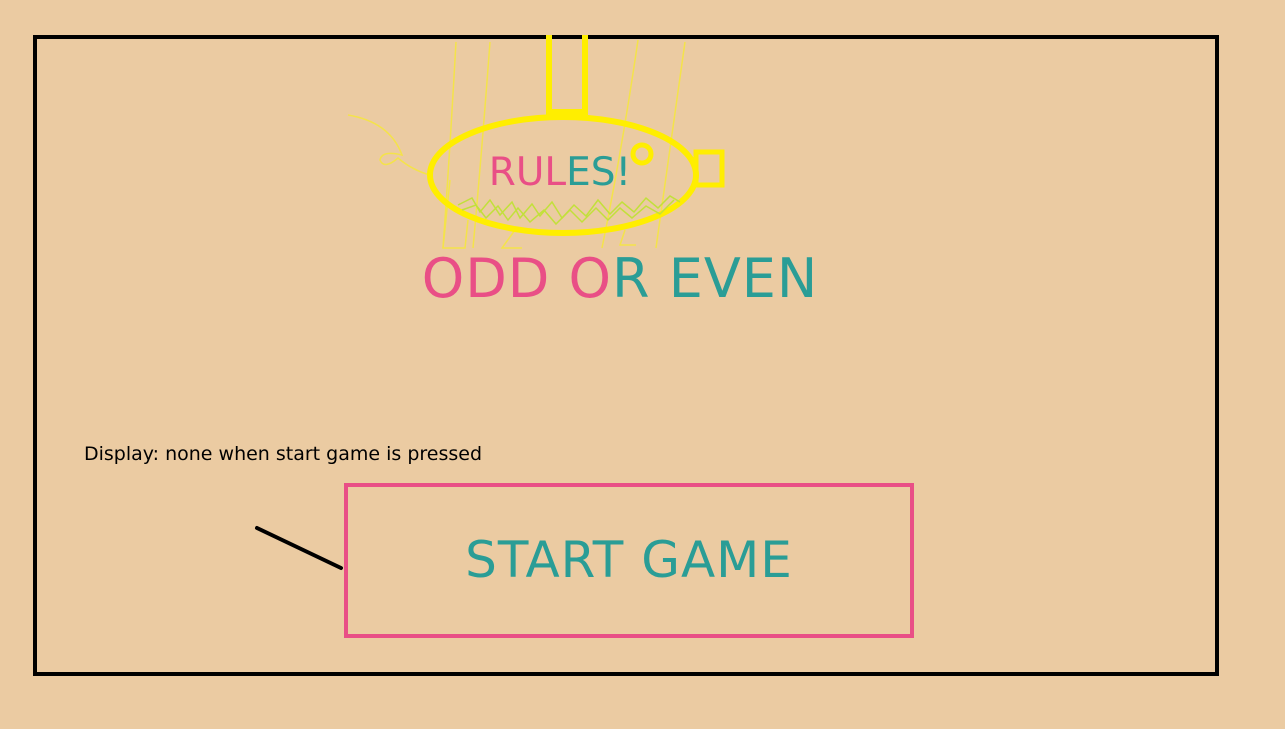 The height and width of the screenshot is (729, 1285). What do you see at coordinates (299, 548) in the screenshot?
I see `pointer-line` at bounding box center [299, 548].